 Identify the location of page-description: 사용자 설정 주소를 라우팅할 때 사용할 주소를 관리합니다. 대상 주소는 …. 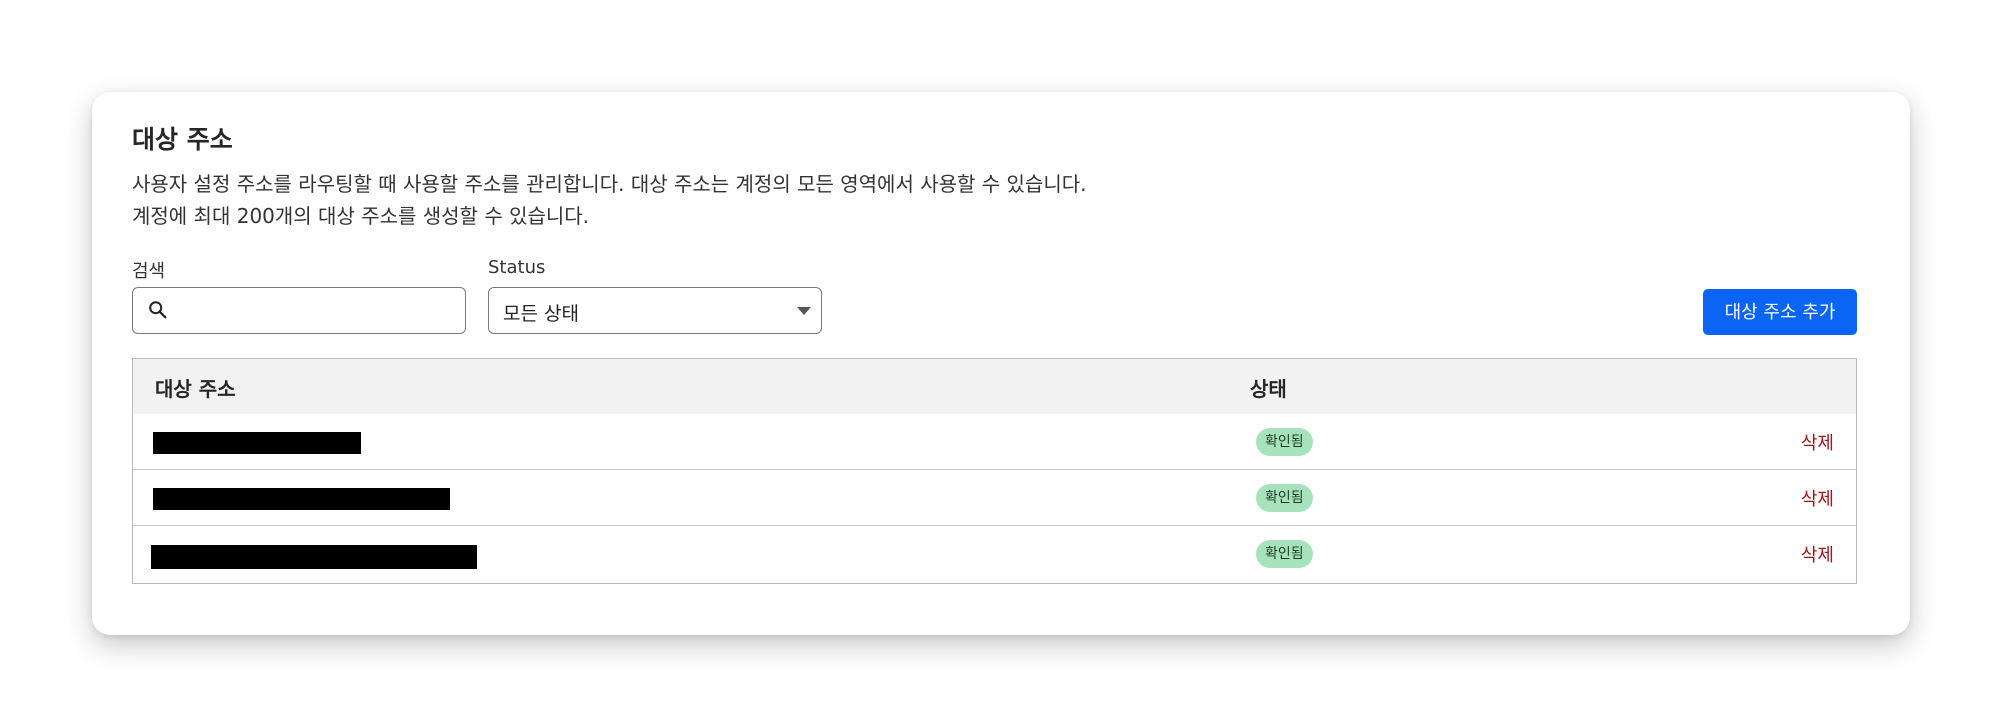
(609, 200).